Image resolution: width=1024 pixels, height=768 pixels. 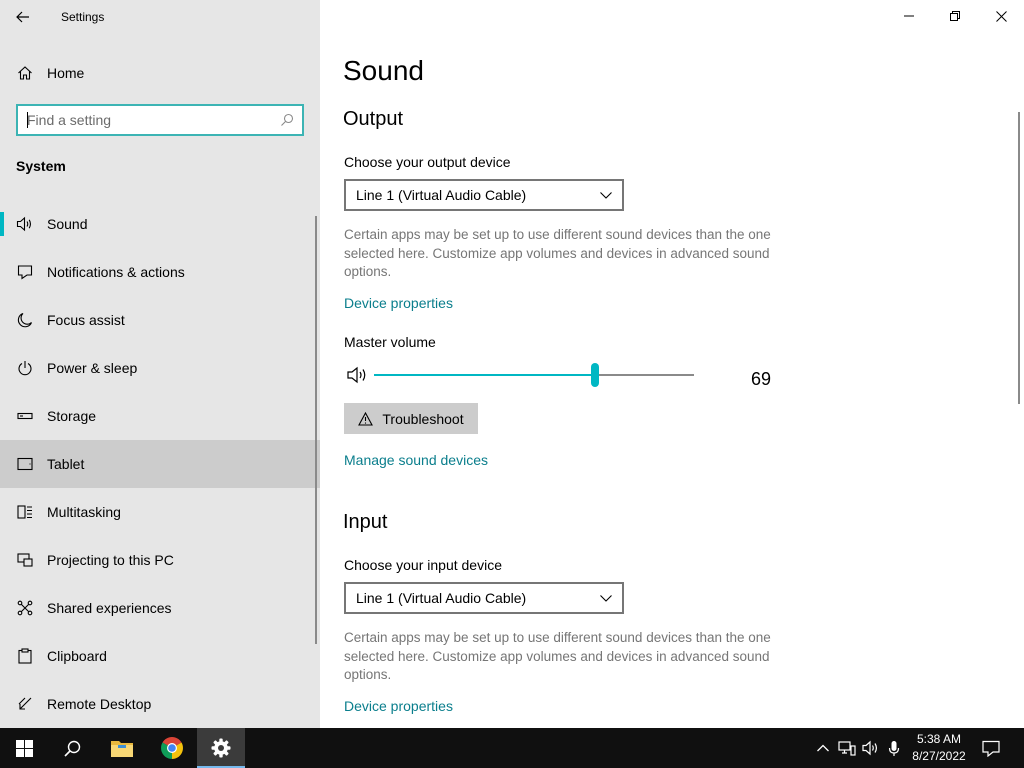 I want to click on sidebar-item-focus-assist: Focus assist, so click(x=160, y=320).